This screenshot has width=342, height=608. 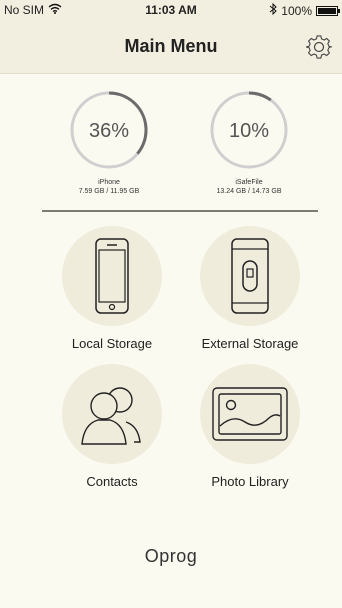 I want to click on page-title: Main Menu, so click(x=171, y=46).